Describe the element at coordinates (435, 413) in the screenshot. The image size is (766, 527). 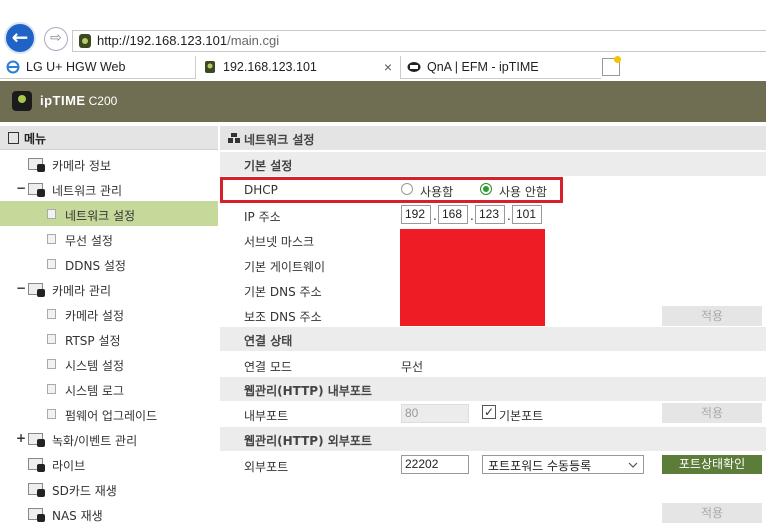
I see `inner-port-input: 80` at that location.